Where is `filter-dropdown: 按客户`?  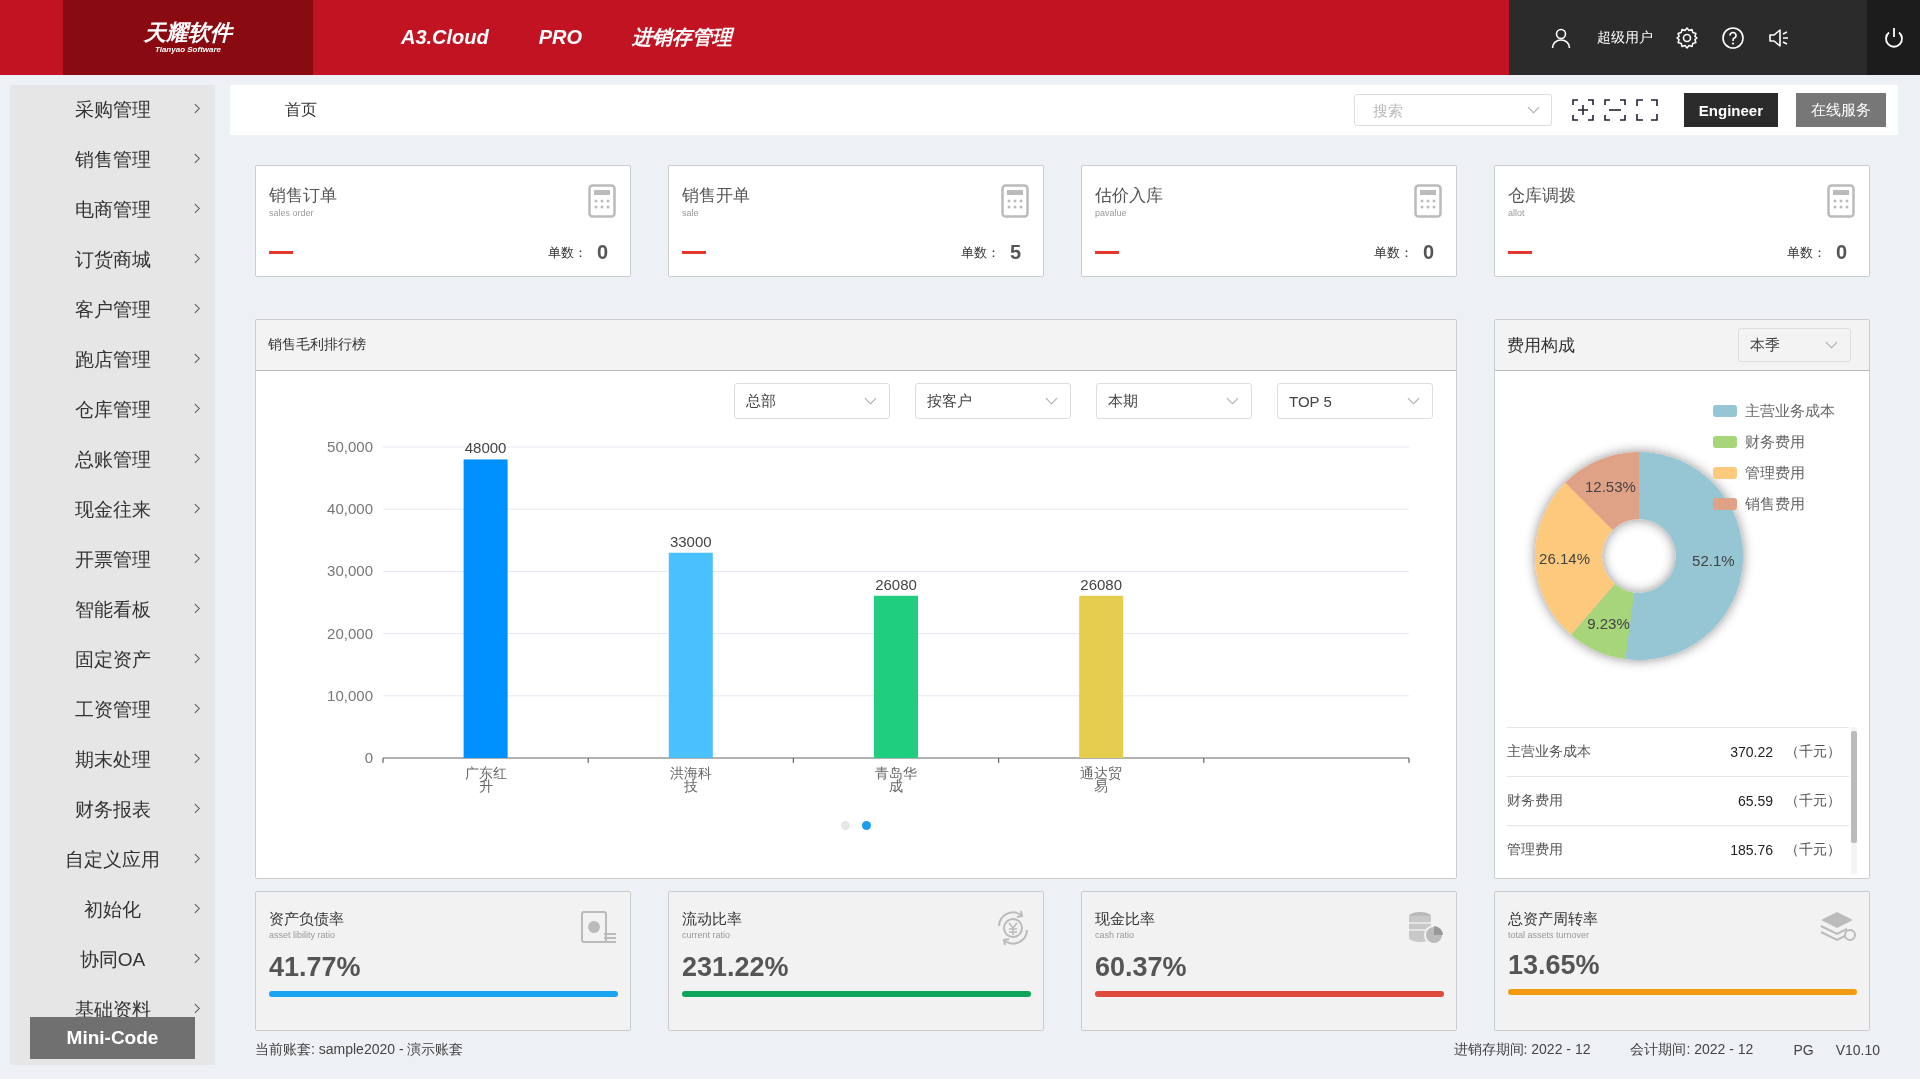
filter-dropdown: 按客户 is located at coordinates (993, 401).